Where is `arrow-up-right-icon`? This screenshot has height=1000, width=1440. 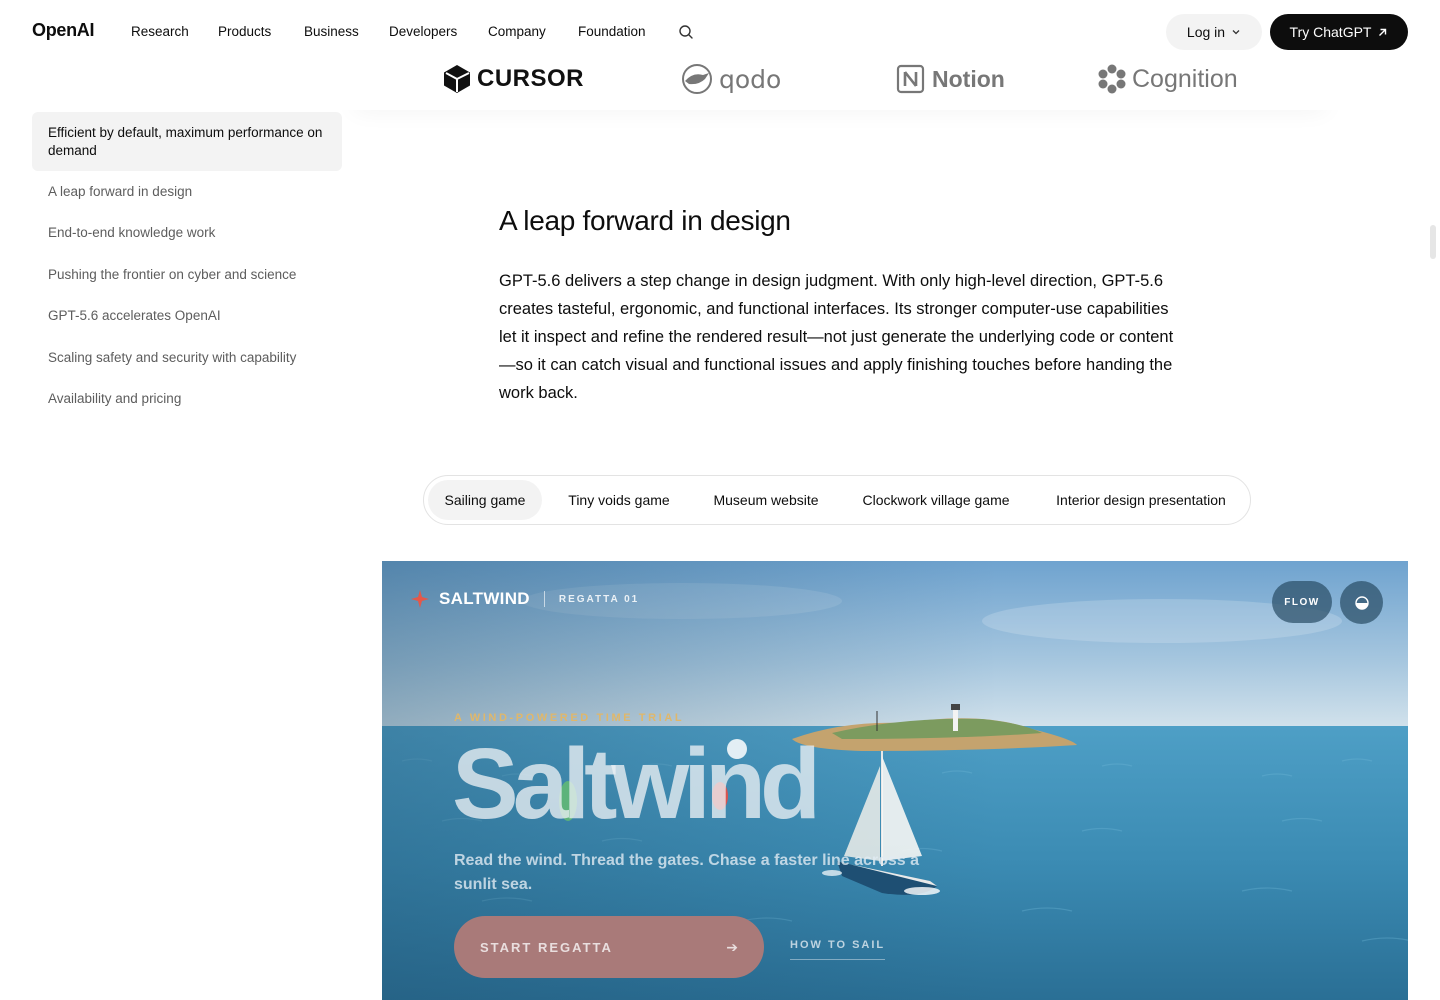 arrow-up-right-icon is located at coordinates (1383, 32).